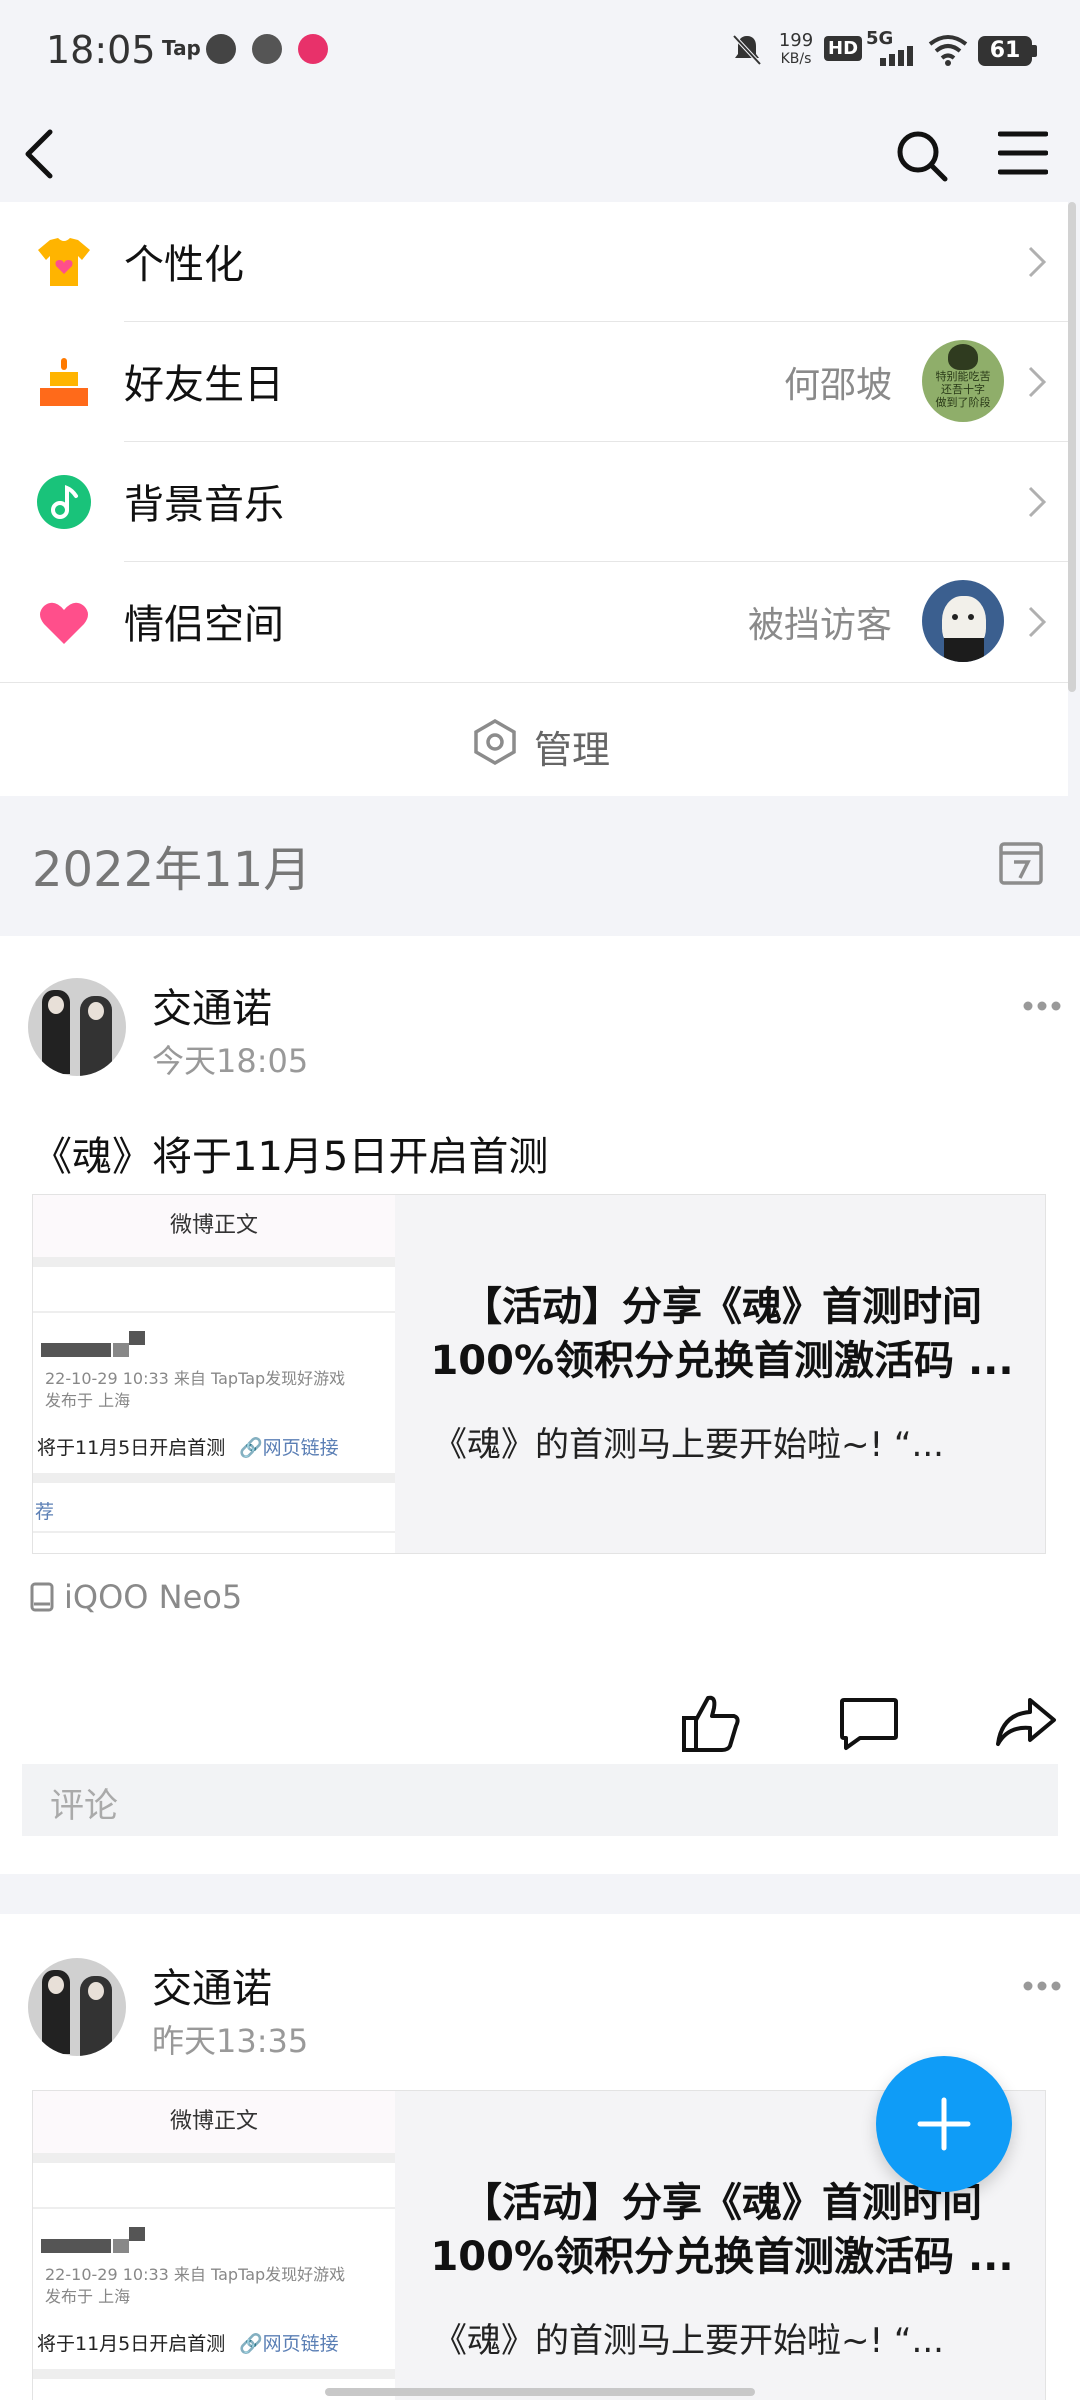 This screenshot has width=1080, height=2400. Describe the element at coordinates (534, 262) in the screenshot. I see `menu-item-personalization: 个性化` at that location.